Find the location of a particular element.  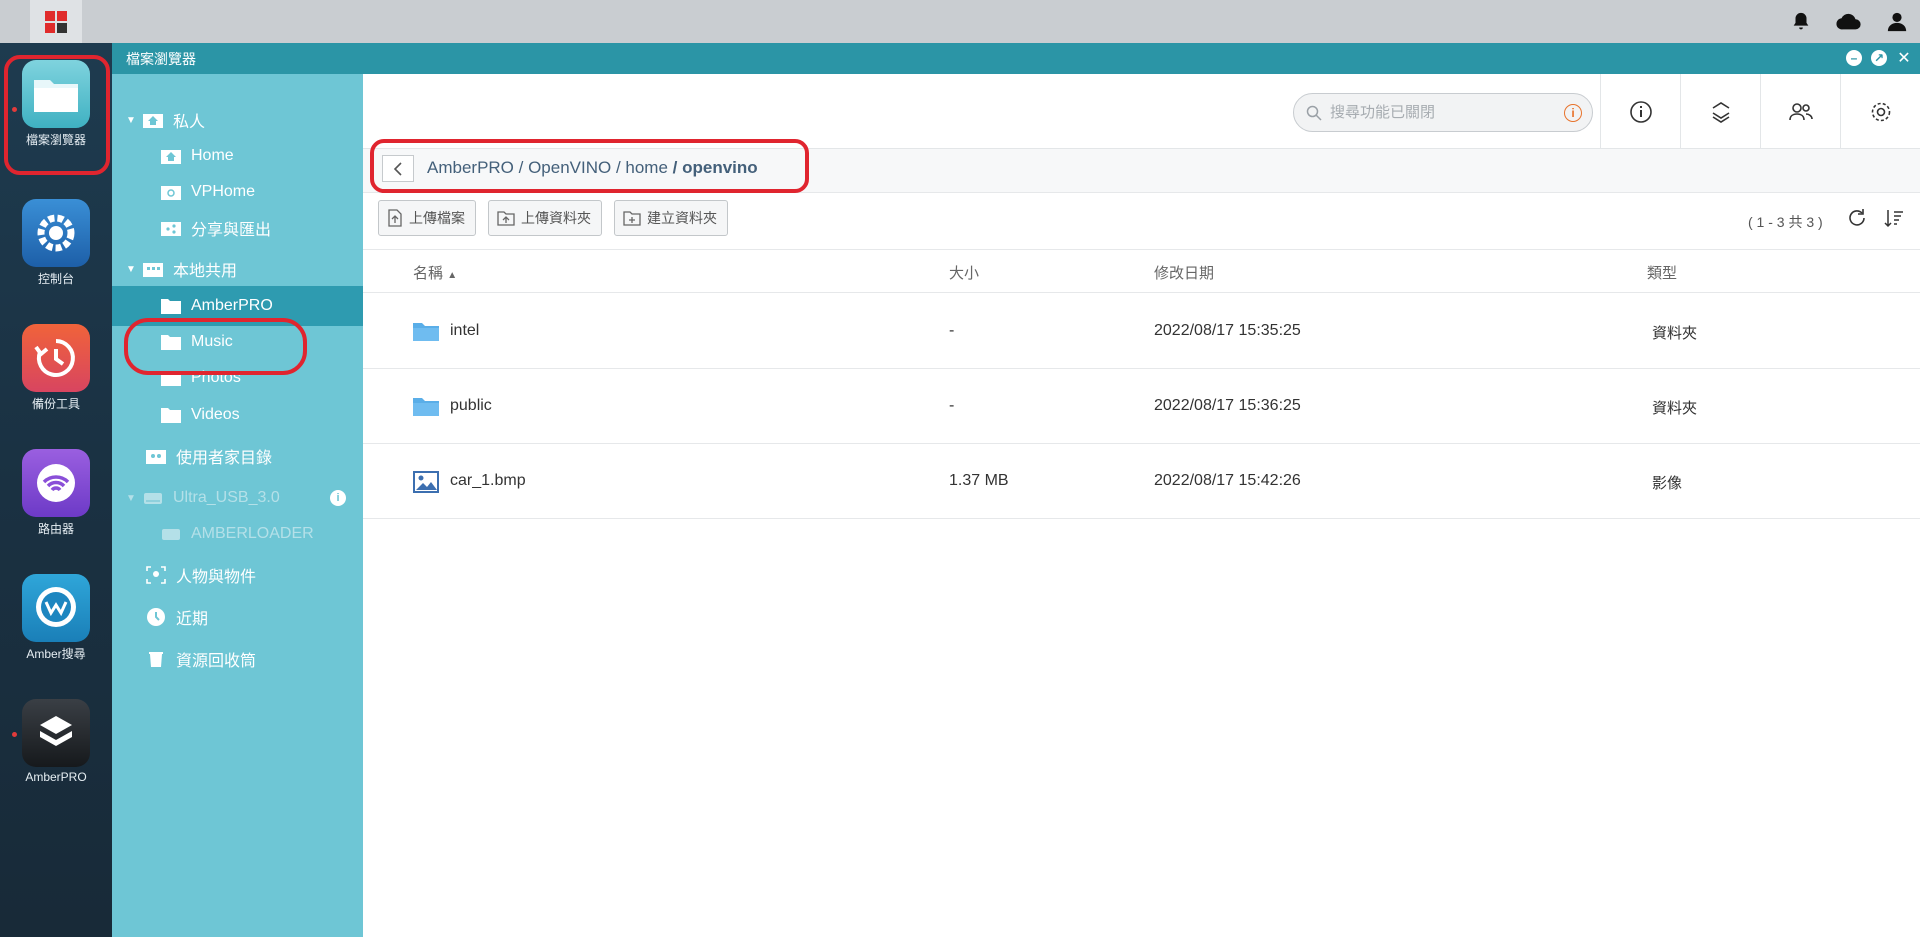

column-header-modified: 修改日期 is located at coordinates (1184, 272).